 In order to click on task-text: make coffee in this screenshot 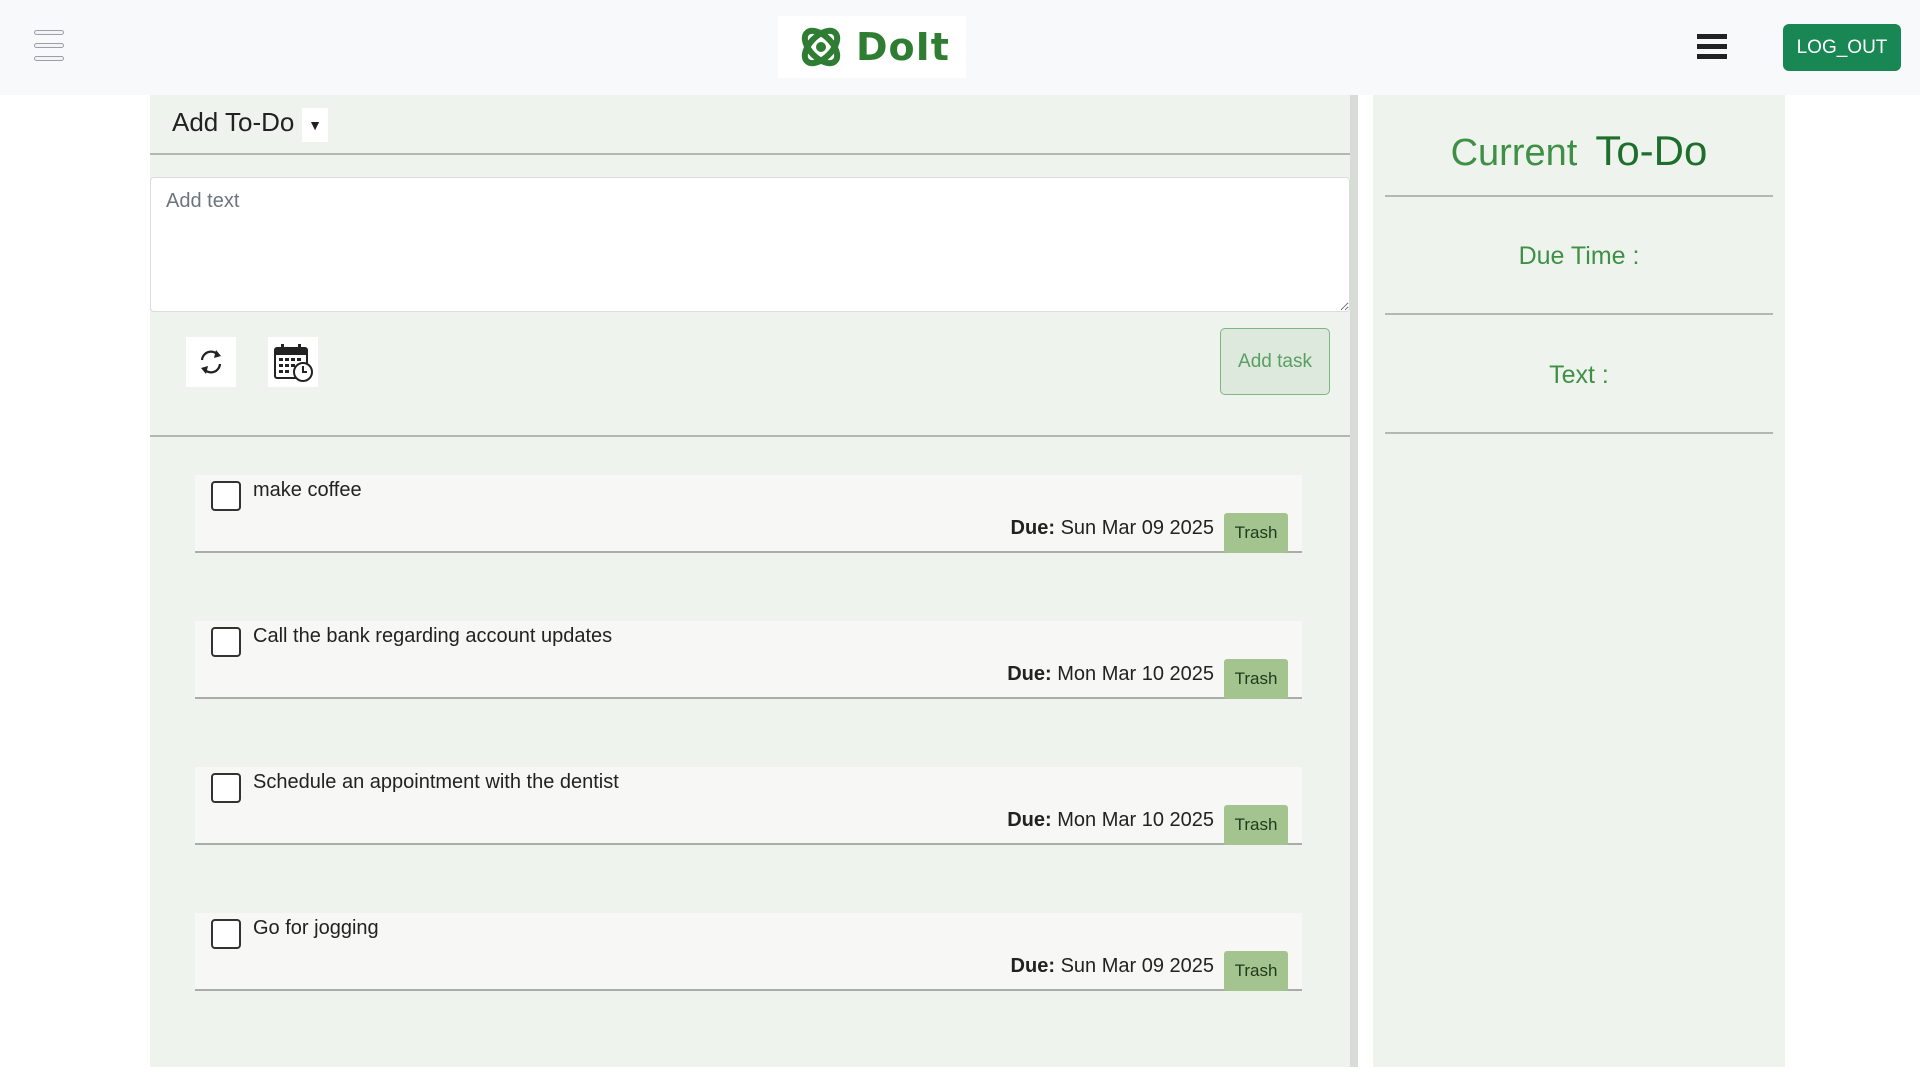, I will do `click(307, 490)`.